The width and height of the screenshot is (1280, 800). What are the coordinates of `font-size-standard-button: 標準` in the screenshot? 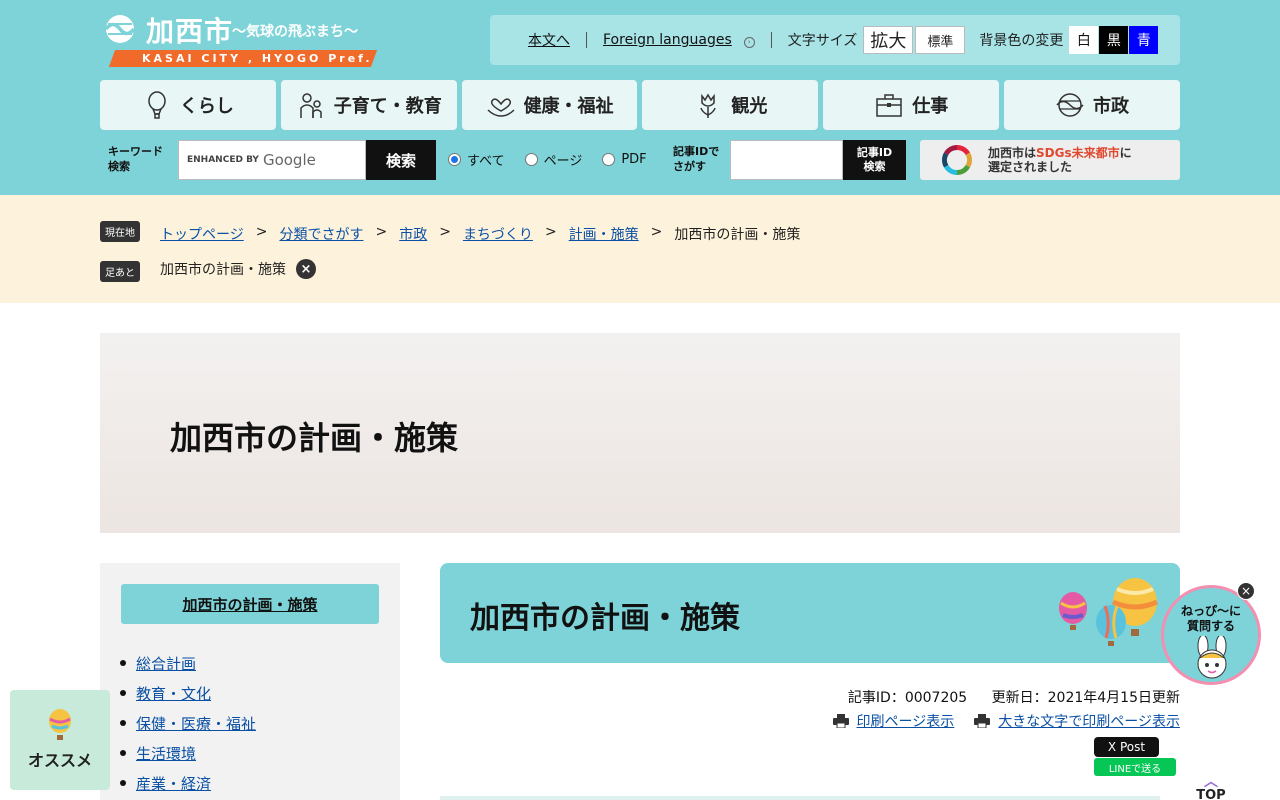 It's located at (940, 40).